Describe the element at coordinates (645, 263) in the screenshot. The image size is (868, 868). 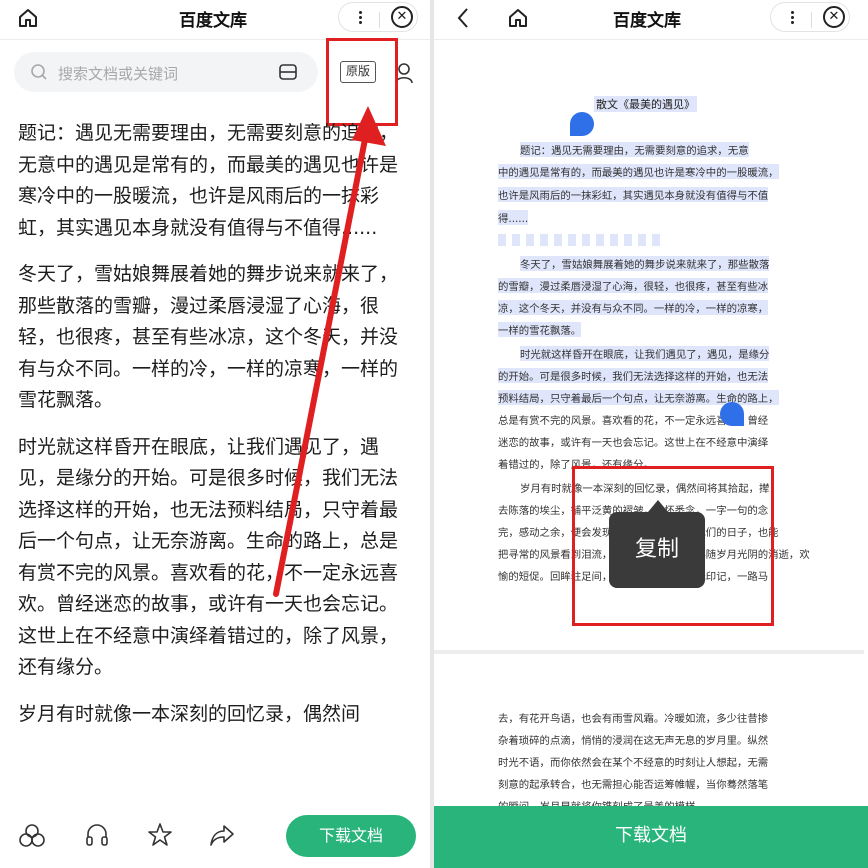
I see `document-line: 冬天了，雪姑娘舞展着她的舞步说来就来了，那些散落` at that location.